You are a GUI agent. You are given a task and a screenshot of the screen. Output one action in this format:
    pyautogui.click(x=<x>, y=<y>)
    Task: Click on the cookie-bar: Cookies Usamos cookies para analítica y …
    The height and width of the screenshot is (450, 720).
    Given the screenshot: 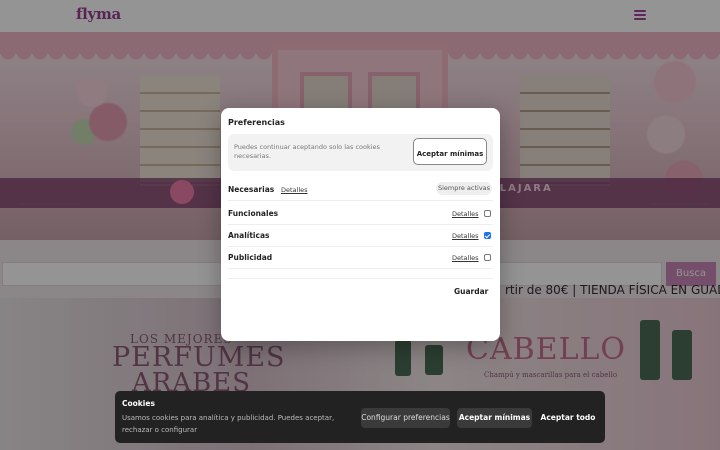 What is the action you would take?
    pyautogui.click(x=360, y=417)
    